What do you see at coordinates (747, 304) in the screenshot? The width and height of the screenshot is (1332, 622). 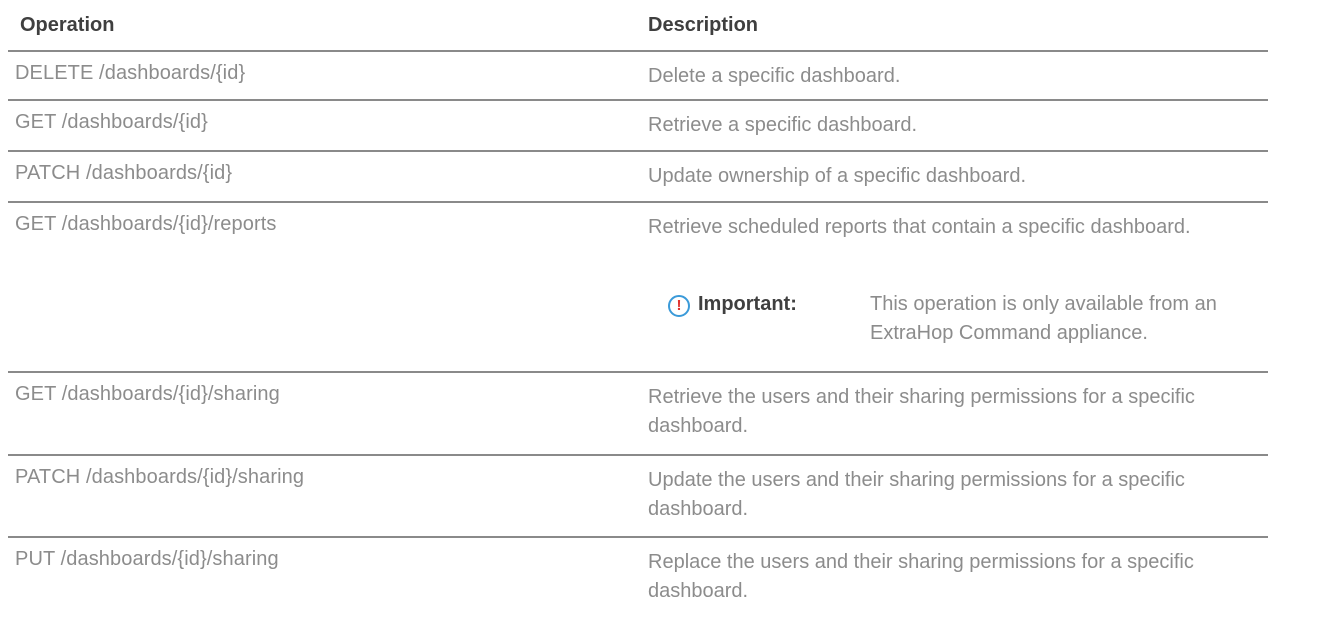 I see `note-label: Important:` at bounding box center [747, 304].